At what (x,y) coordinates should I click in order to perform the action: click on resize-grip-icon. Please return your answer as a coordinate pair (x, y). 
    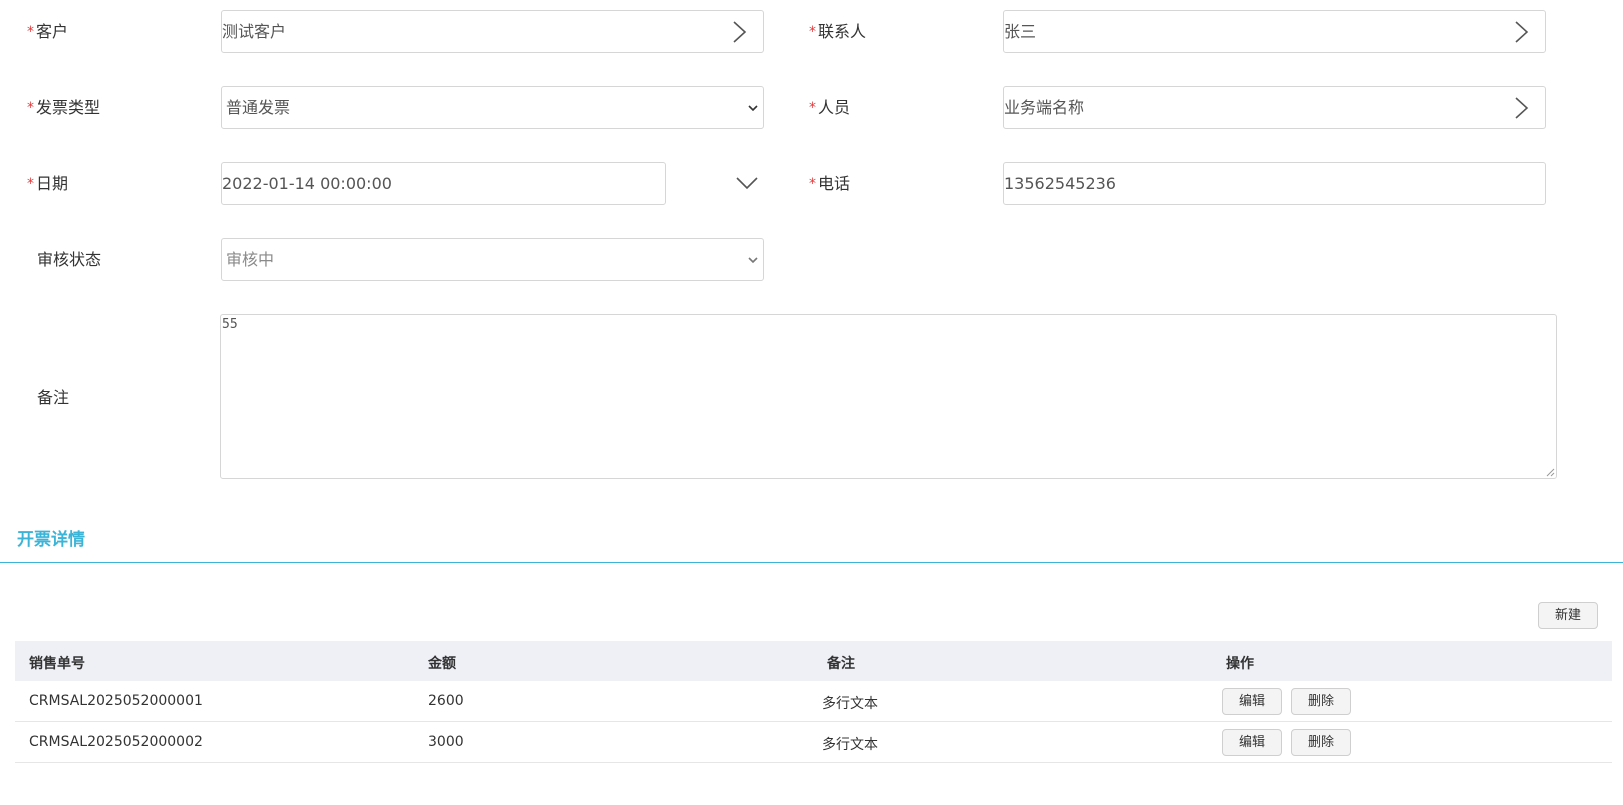
    Looking at the image, I should click on (1550, 472).